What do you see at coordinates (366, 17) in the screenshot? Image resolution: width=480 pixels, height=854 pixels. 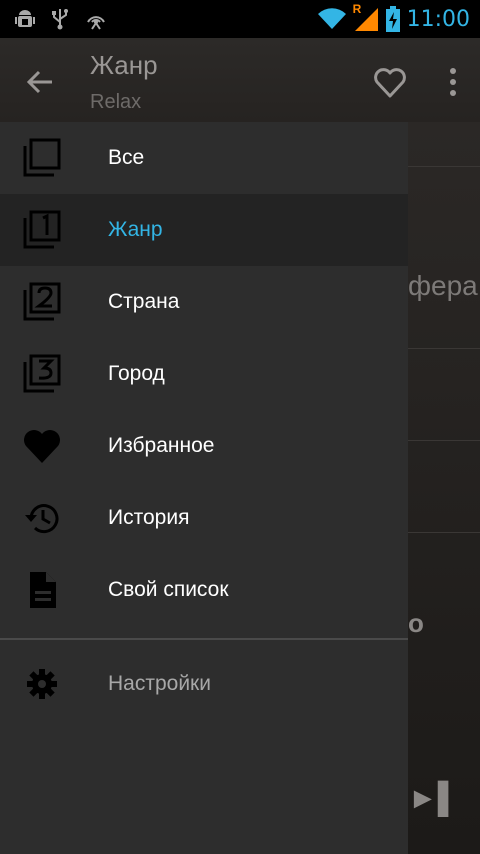 I see `signal-icon: R` at bounding box center [366, 17].